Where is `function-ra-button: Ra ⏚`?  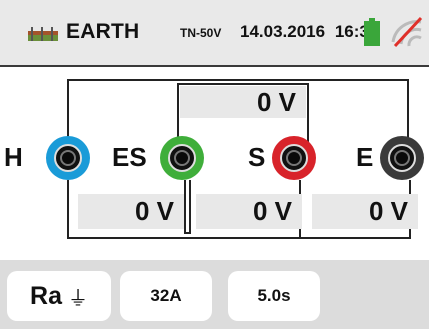 function-ra-button: Ra ⏚ is located at coordinates (59, 296).